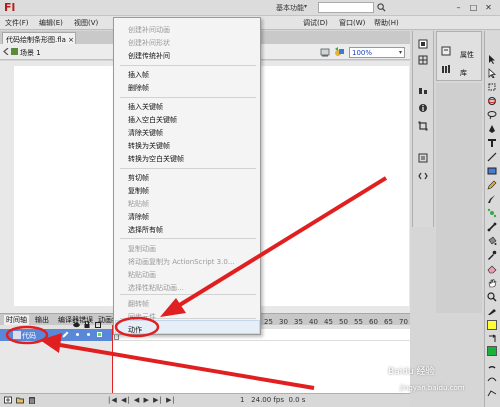  Describe the element at coordinates (492, 351) in the screenshot. I see `green-color-swatch` at that location.